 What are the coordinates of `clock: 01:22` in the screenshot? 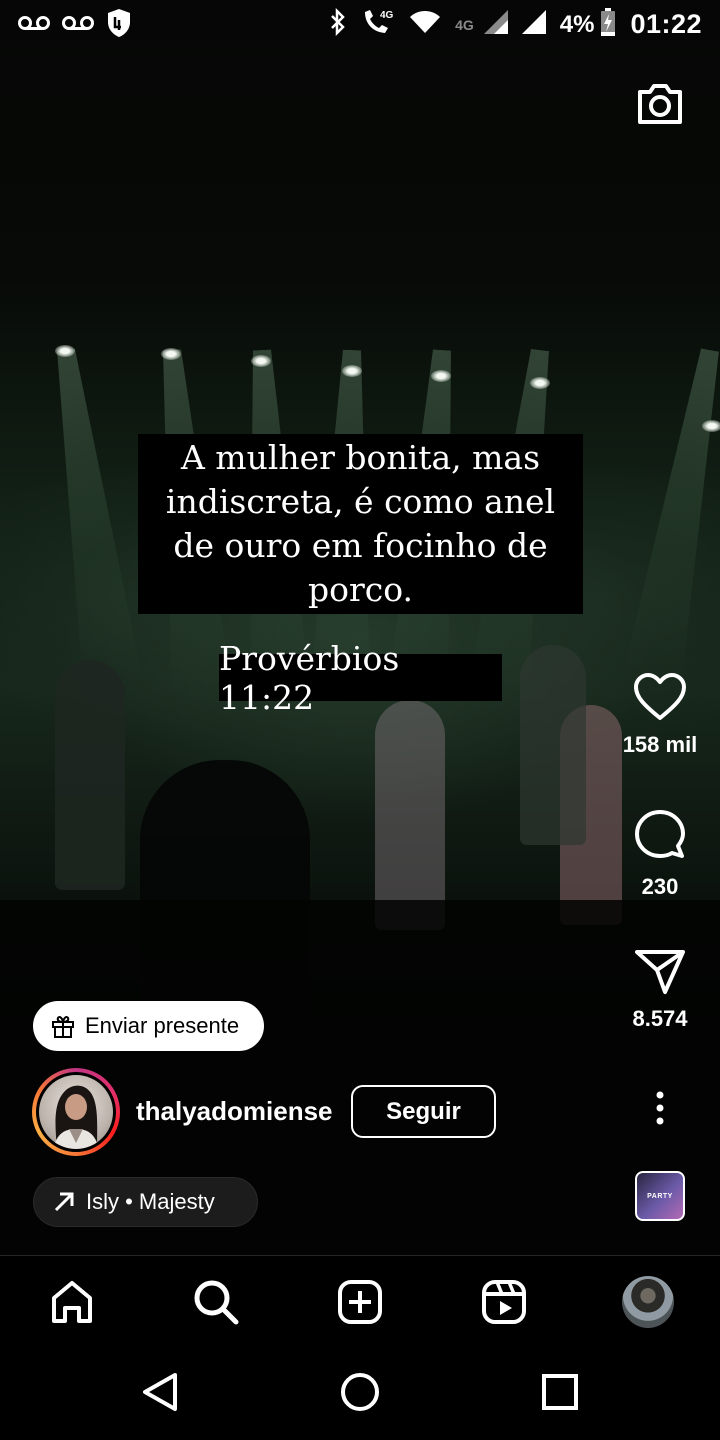 It's located at (666, 24).